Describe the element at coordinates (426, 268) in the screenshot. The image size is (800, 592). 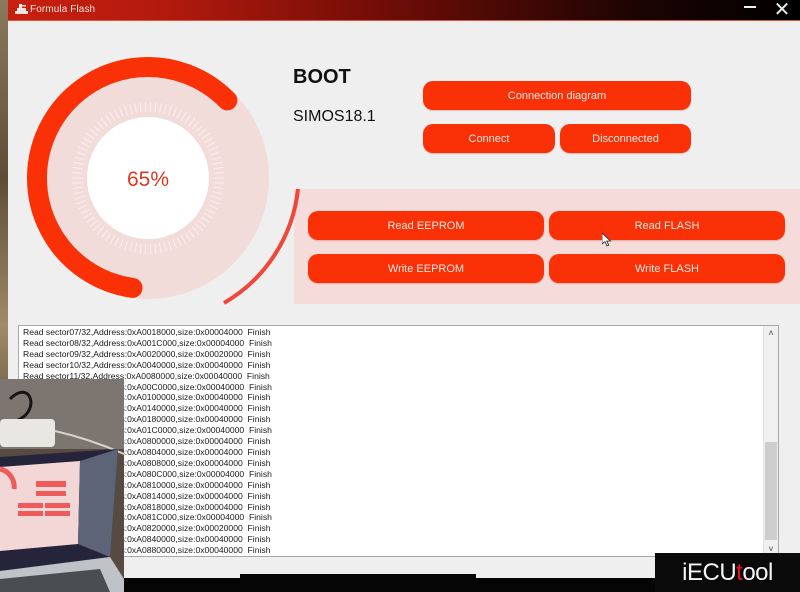
I see `write-eeprom-button: Write EEPROM` at that location.